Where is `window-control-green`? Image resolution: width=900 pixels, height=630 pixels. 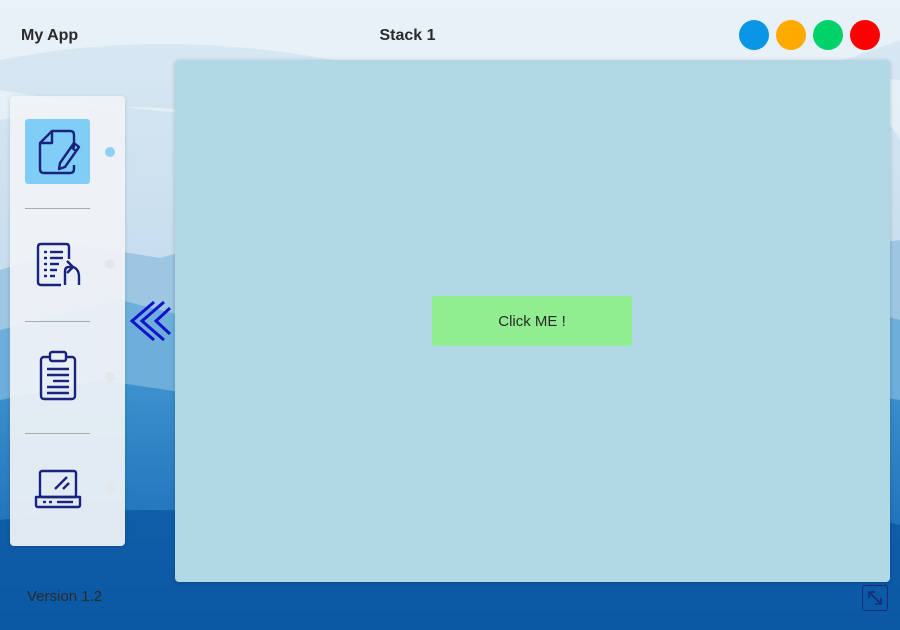
window-control-green is located at coordinates (828, 35).